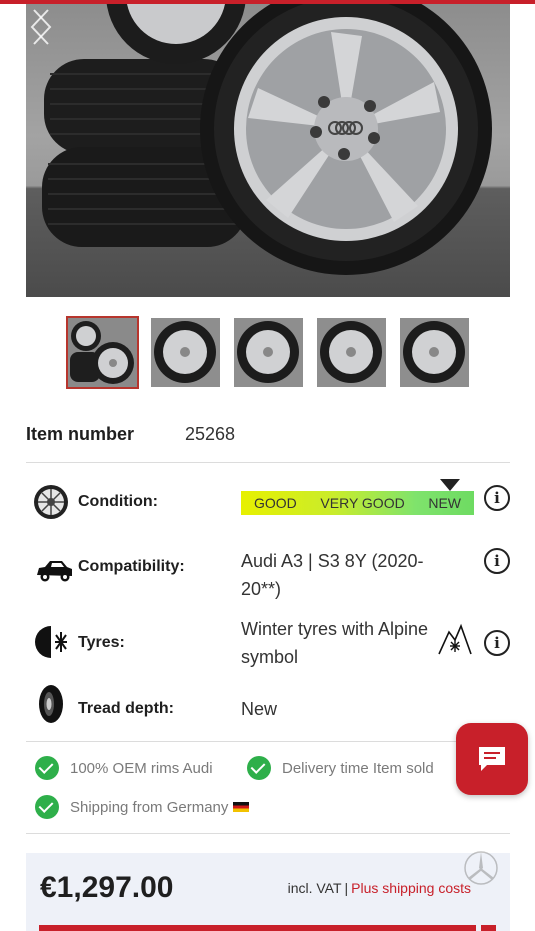 The width and height of the screenshot is (535, 931). Describe the element at coordinates (268, 892) in the screenshot. I see `price-box: €1,297.00 incl. VAT | Plus shipping costs` at that location.